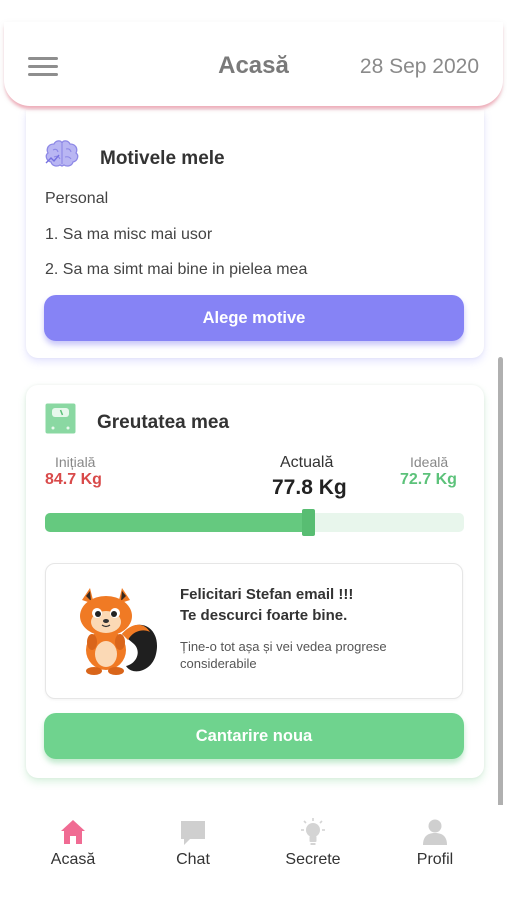  I want to click on current-weight-value: 77.8 Kg, so click(309, 487).